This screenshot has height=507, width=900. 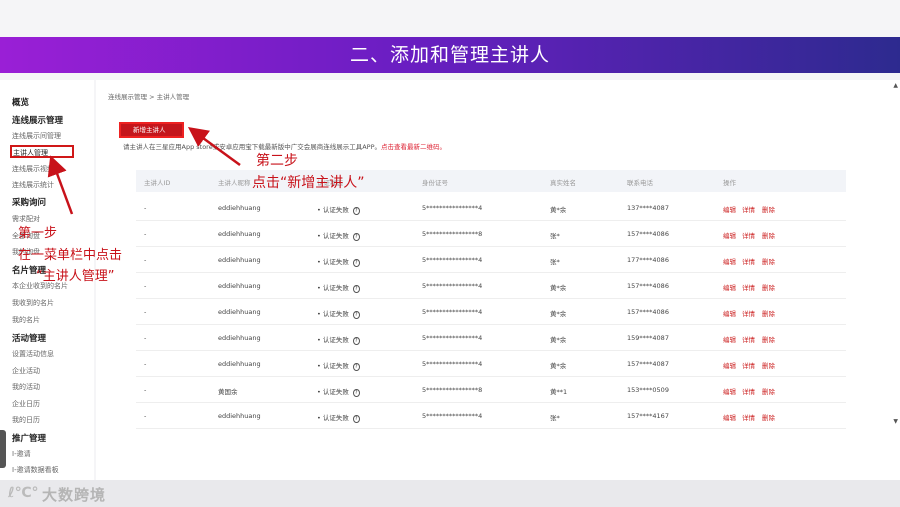 What do you see at coordinates (214, 147) in the screenshot?
I see `arrow-step2` at bounding box center [214, 147].